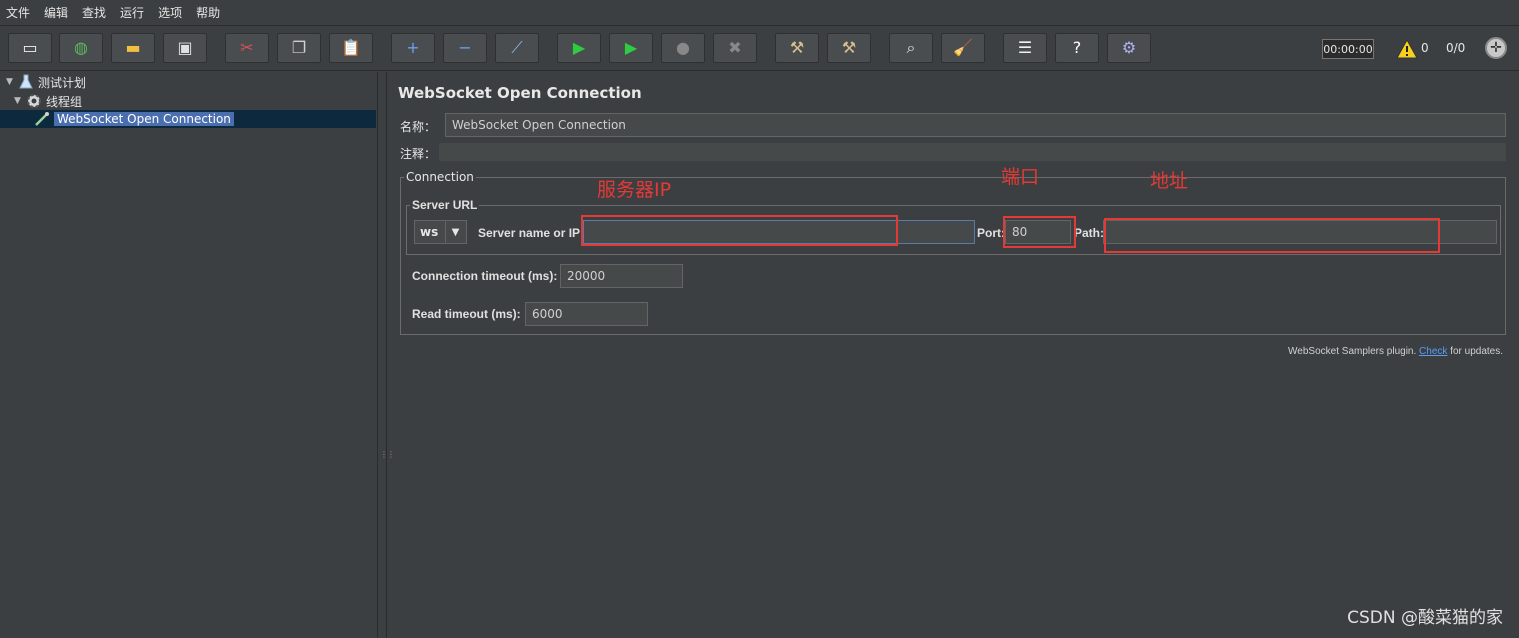 The height and width of the screenshot is (638, 1519). Describe the element at coordinates (62, 82) in the screenshot. I see `tree-item-label: 测试计划` at that location.